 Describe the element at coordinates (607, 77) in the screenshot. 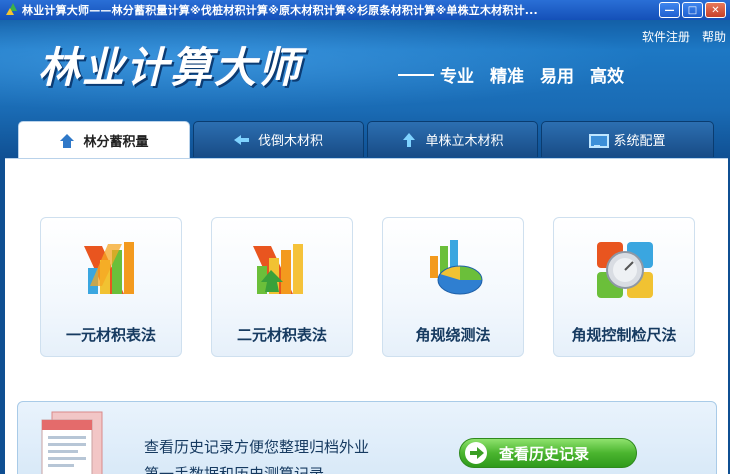

I see `slogan-item: 高效` at that location.